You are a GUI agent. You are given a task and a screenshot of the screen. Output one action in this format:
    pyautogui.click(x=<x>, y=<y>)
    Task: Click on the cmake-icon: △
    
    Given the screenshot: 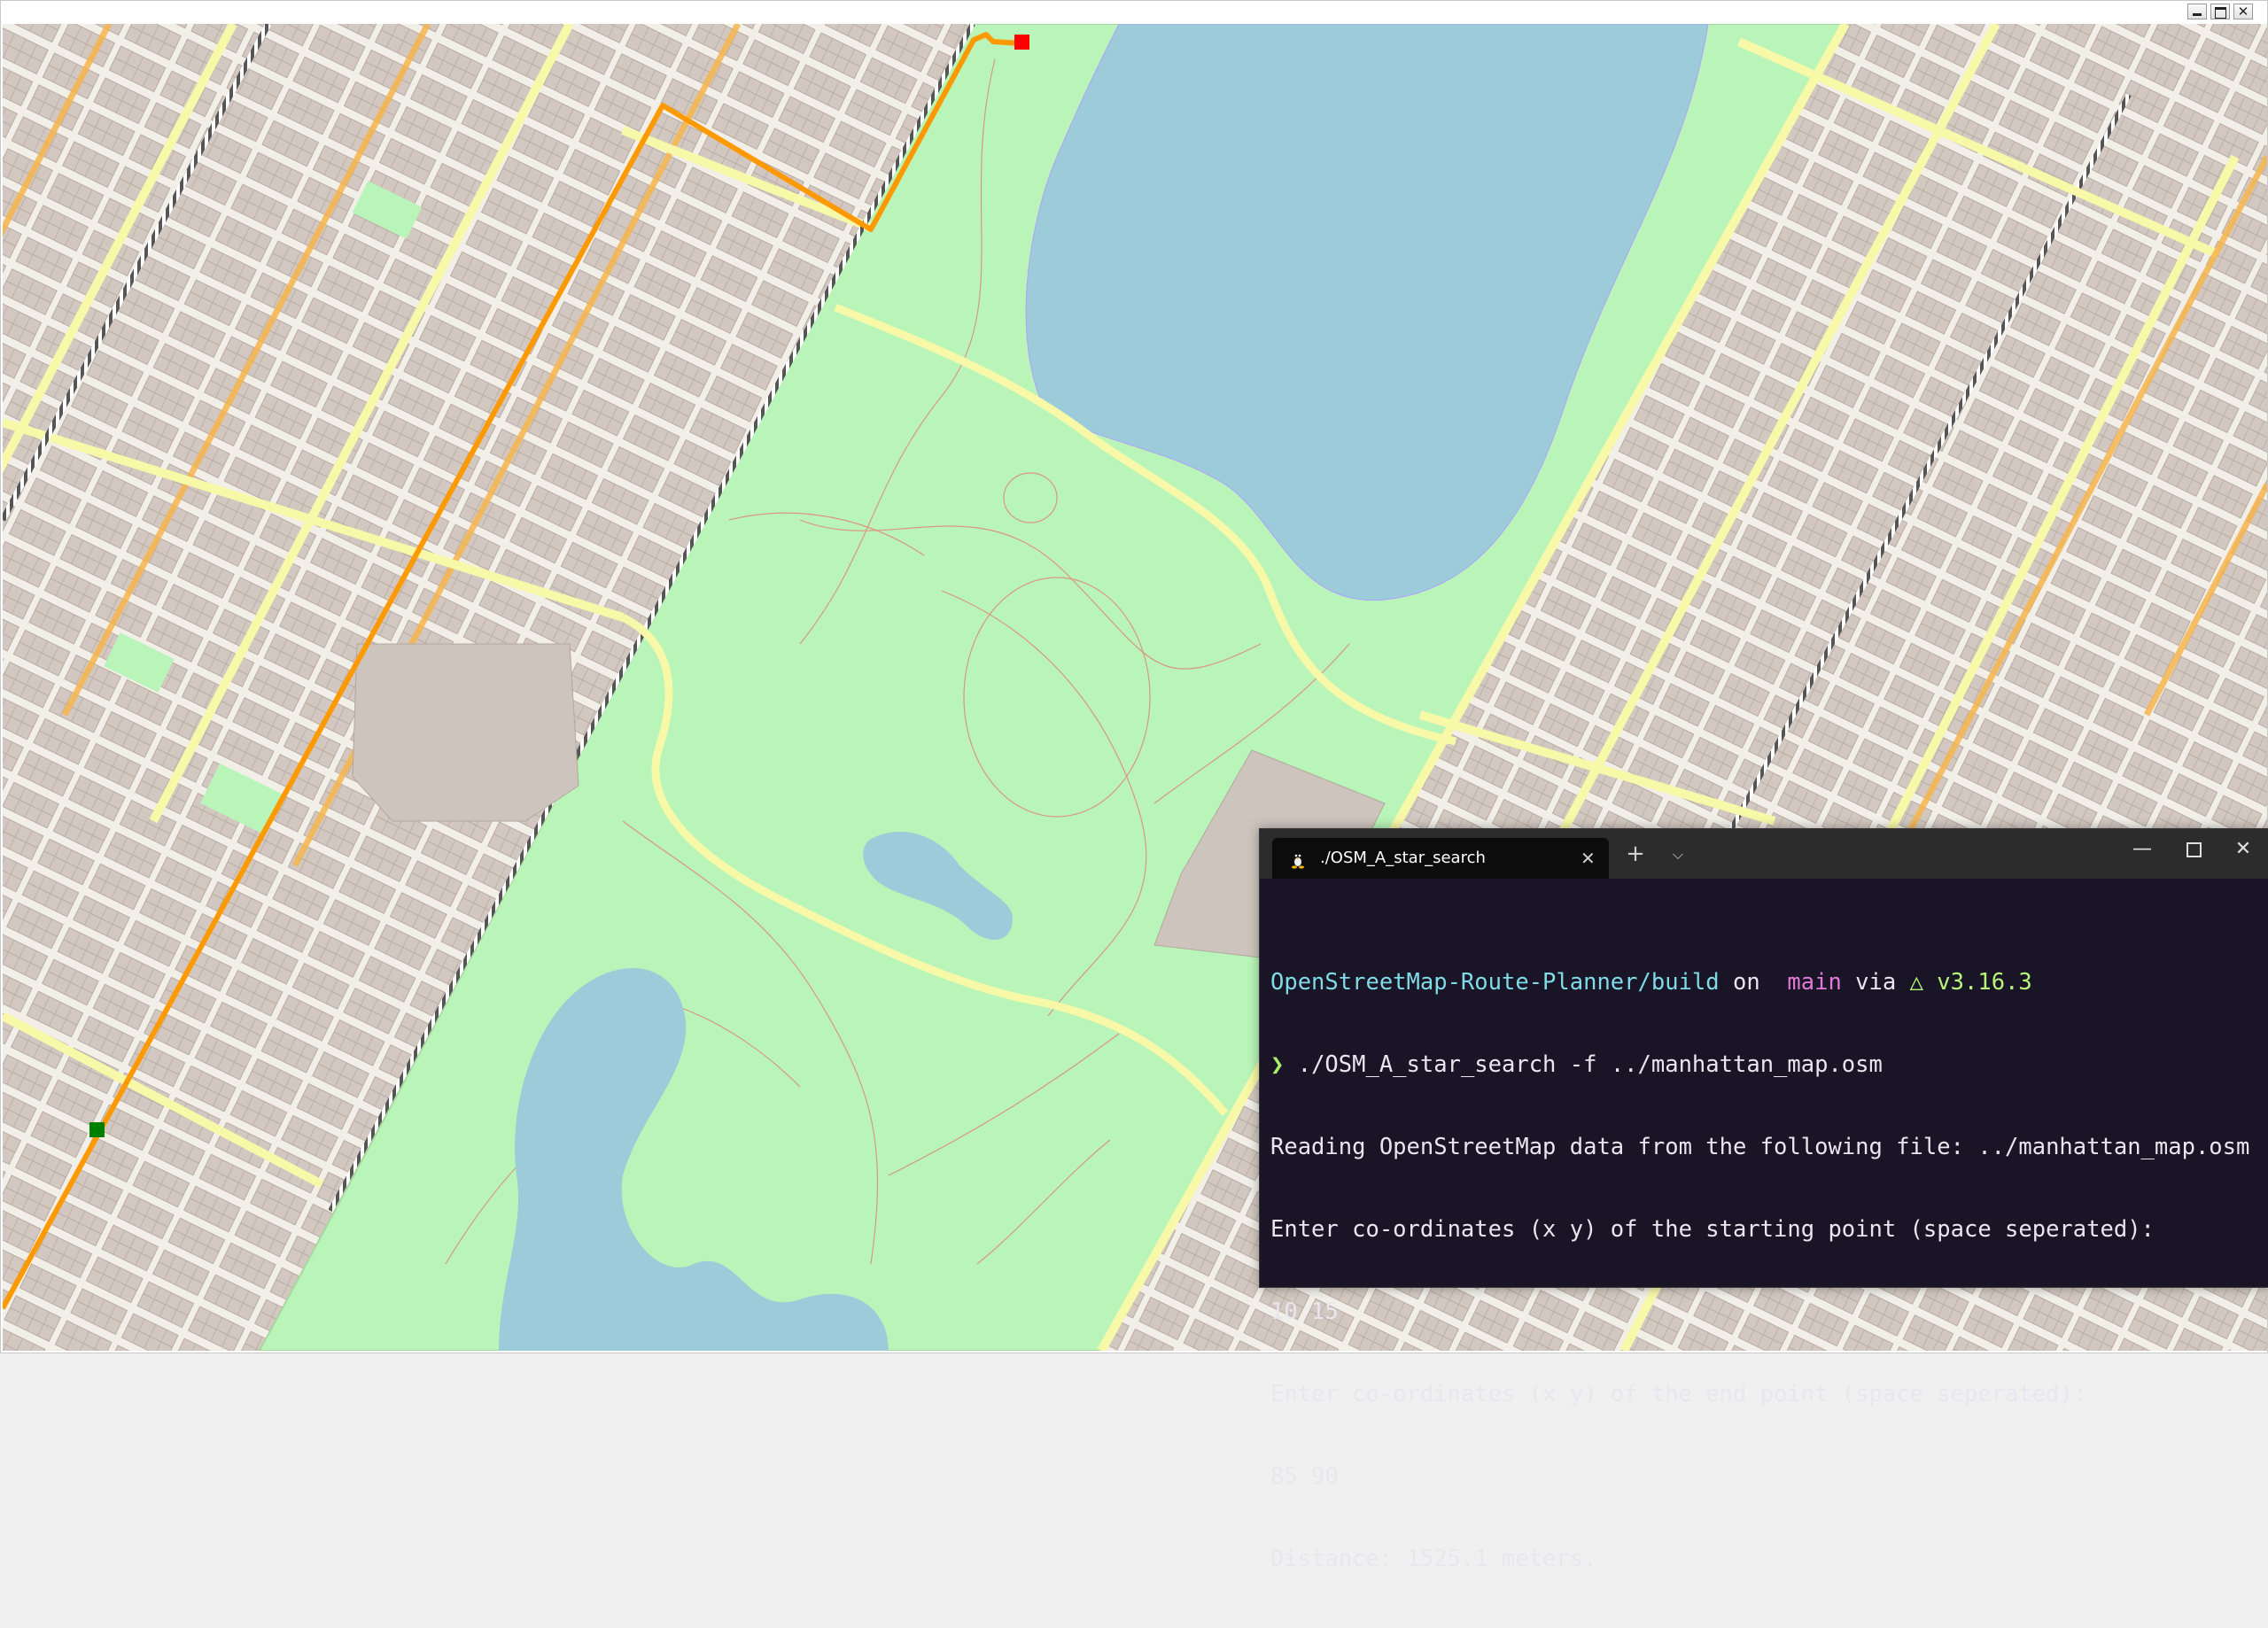 What is the action you would take?
    pyautogui.click(x=1916, y=983)
    